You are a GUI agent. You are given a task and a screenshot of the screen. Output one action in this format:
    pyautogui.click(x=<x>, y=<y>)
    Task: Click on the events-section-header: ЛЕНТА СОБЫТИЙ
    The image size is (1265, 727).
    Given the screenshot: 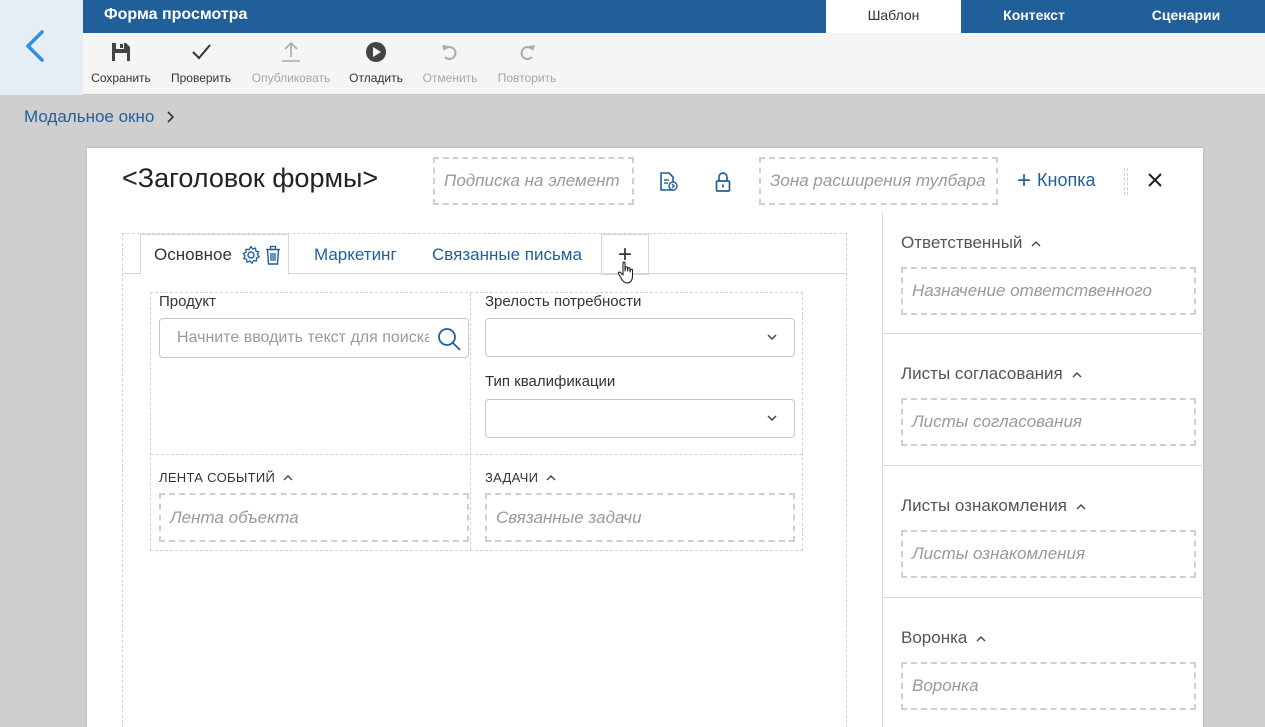 What is the action you would take?
    pyautogui.click(x=226, y=477)
    